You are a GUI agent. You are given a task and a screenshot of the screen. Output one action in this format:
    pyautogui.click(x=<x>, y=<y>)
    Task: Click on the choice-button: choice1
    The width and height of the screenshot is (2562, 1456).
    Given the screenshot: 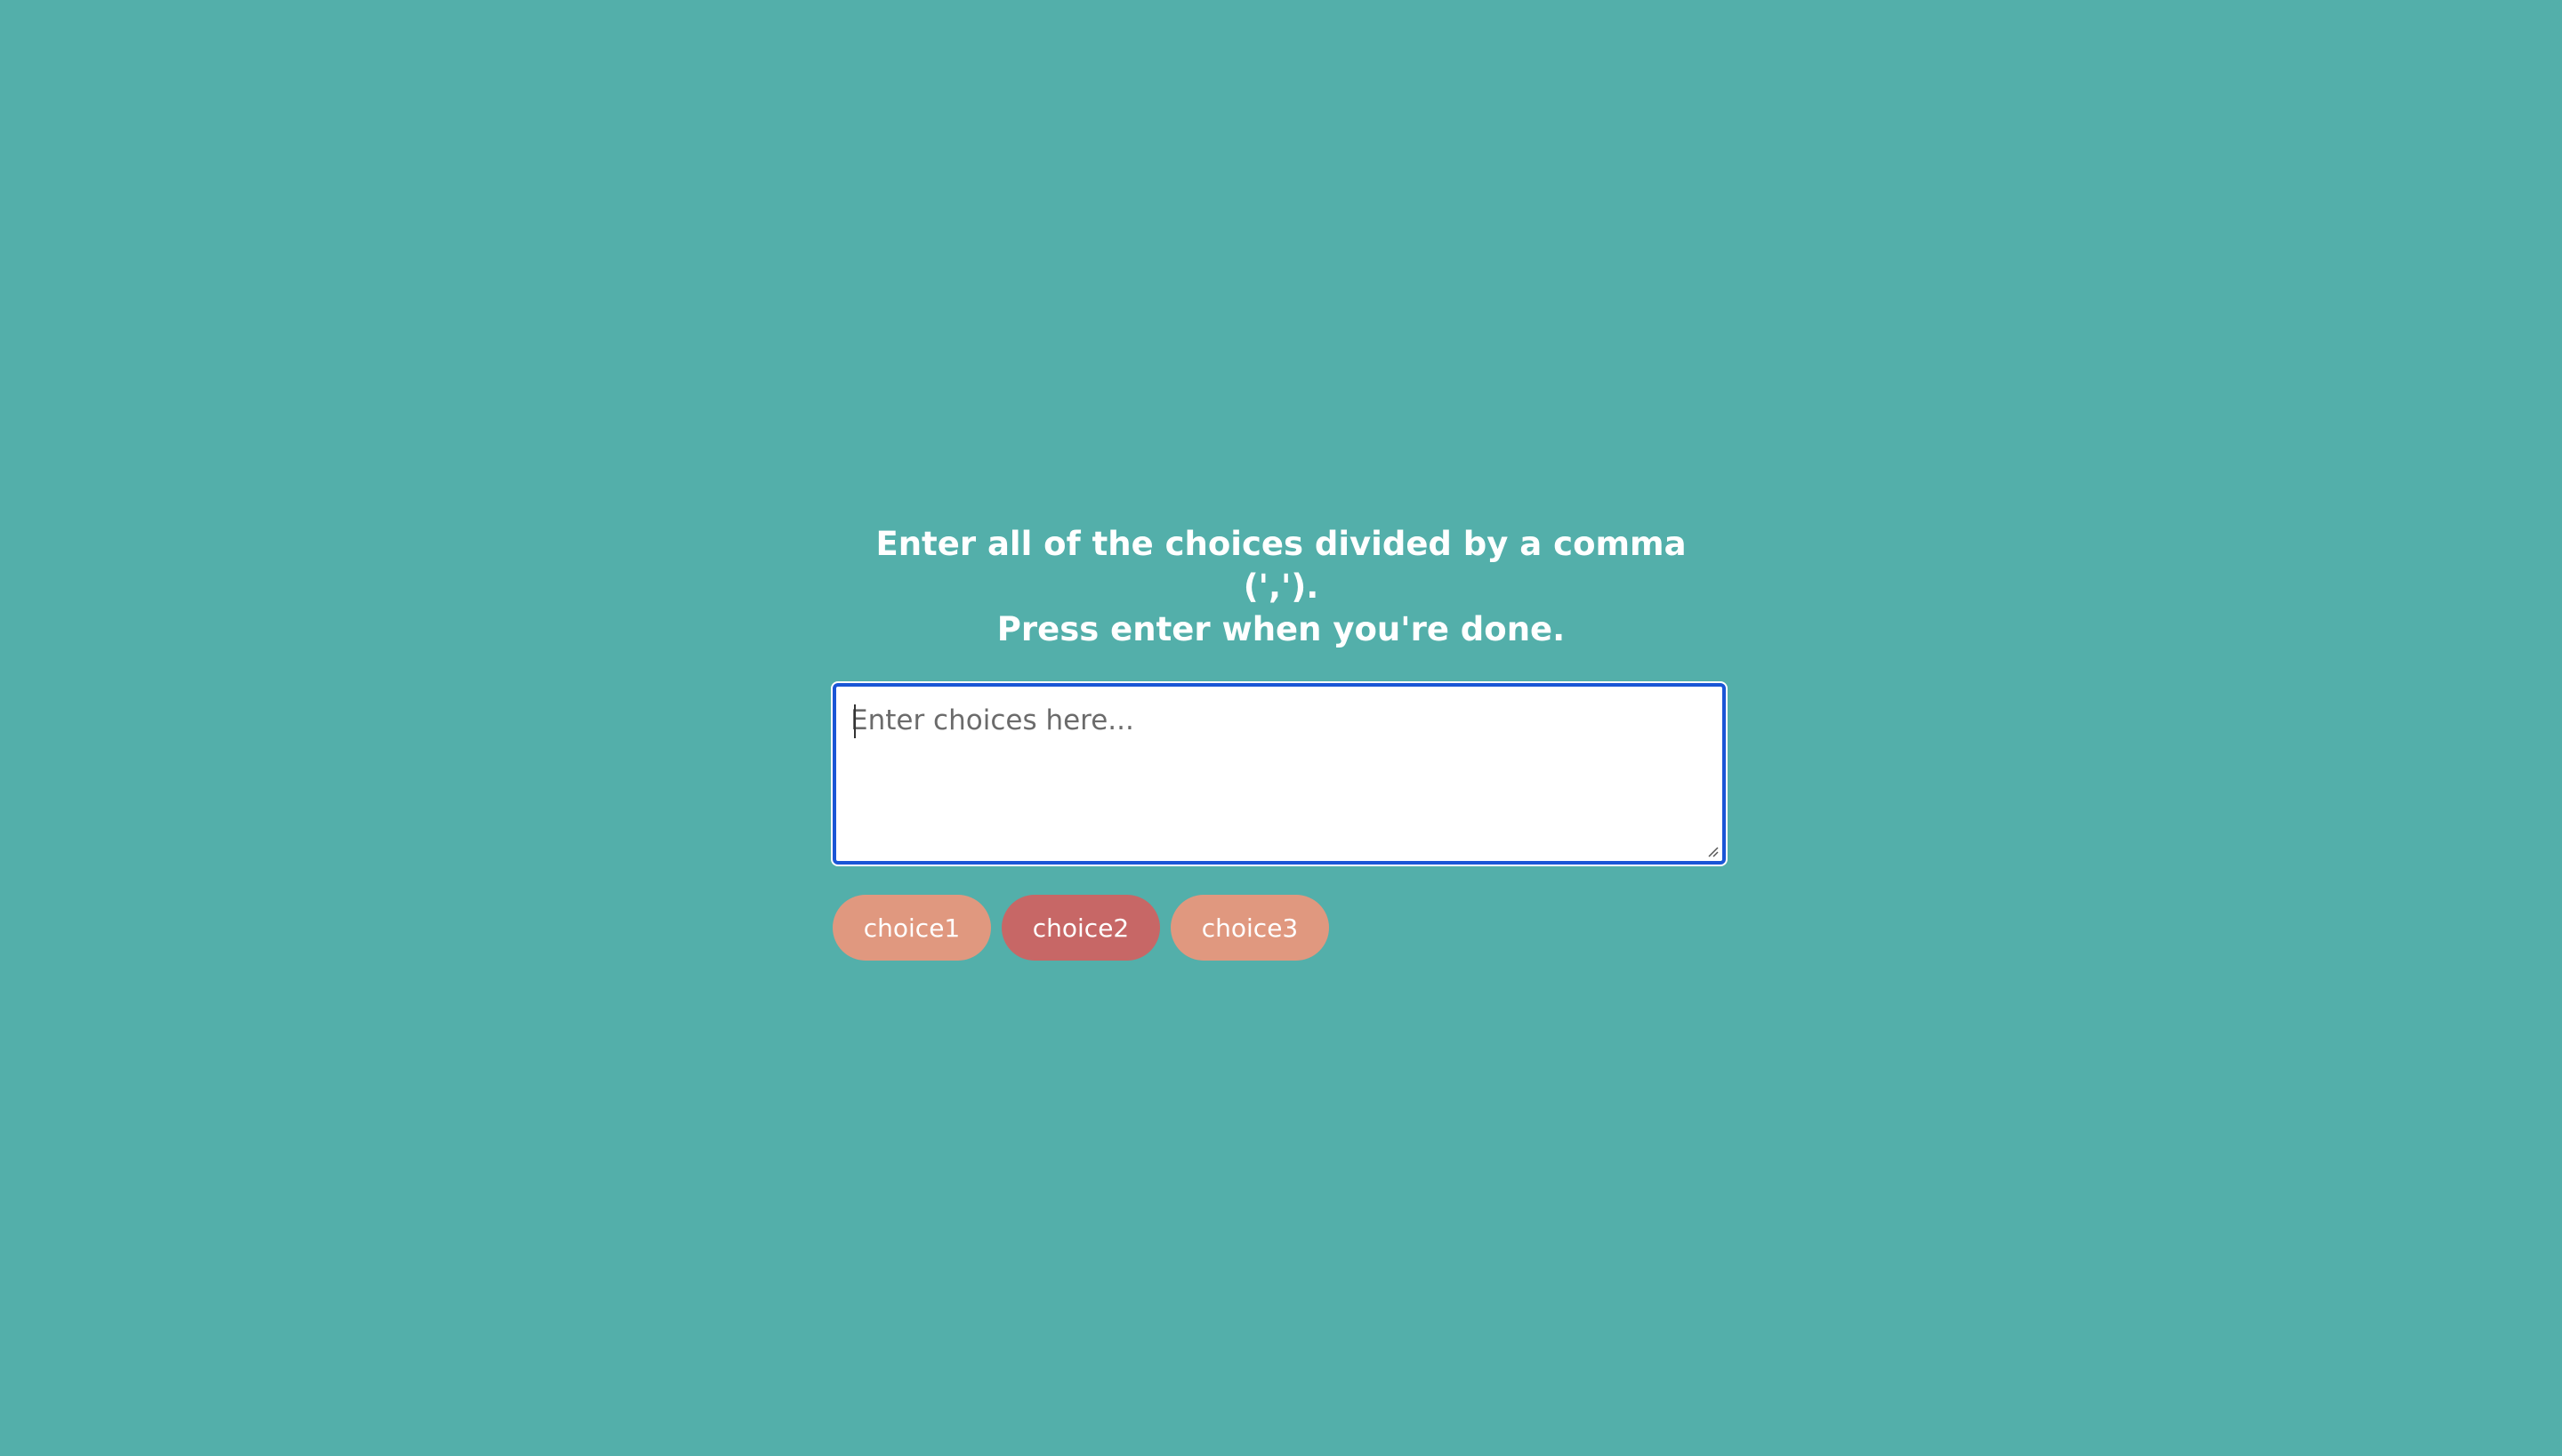 What is the action you would take?
    pyautogui.click(x=912, y=928)
    